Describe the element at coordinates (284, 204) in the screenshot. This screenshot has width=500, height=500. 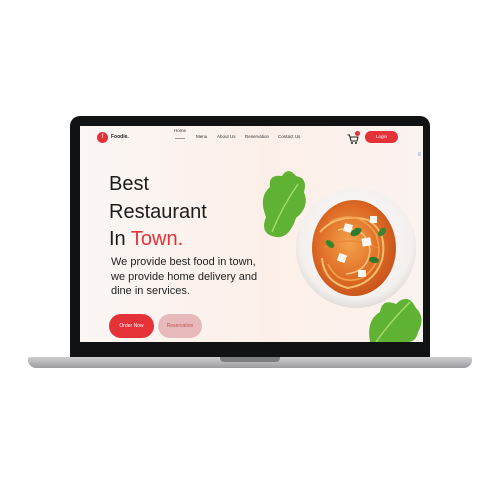
I see `lettuce-top-left` at that location.